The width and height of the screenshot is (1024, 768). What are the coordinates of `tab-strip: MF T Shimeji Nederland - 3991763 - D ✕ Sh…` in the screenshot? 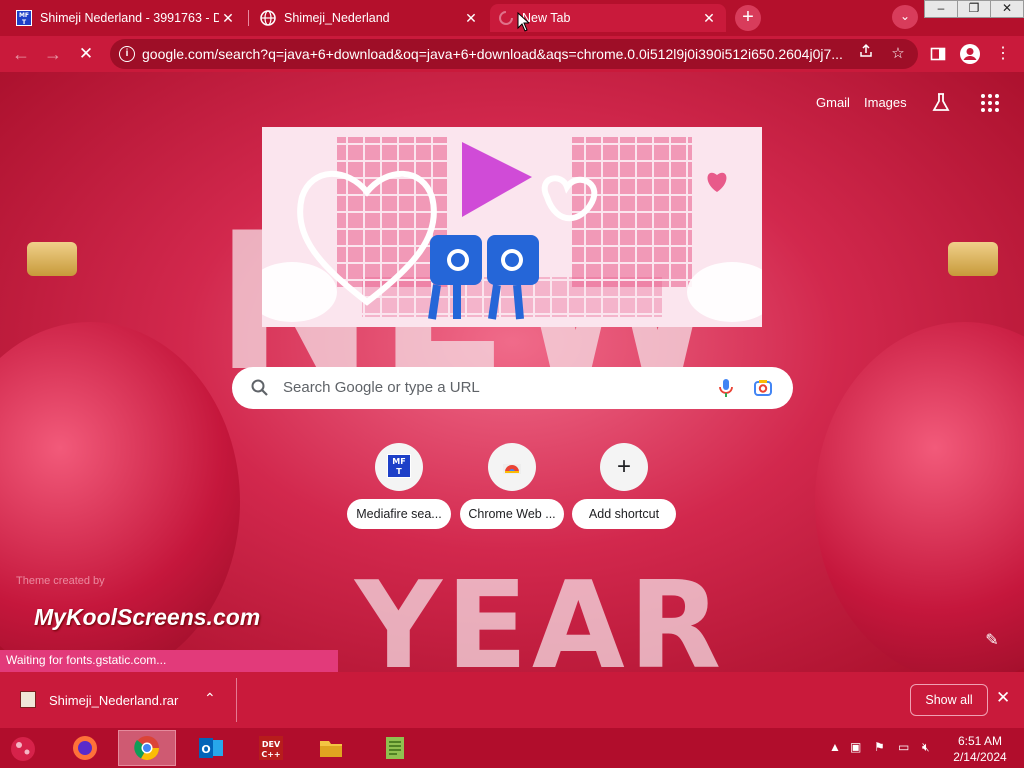 It's located at (512, 18).